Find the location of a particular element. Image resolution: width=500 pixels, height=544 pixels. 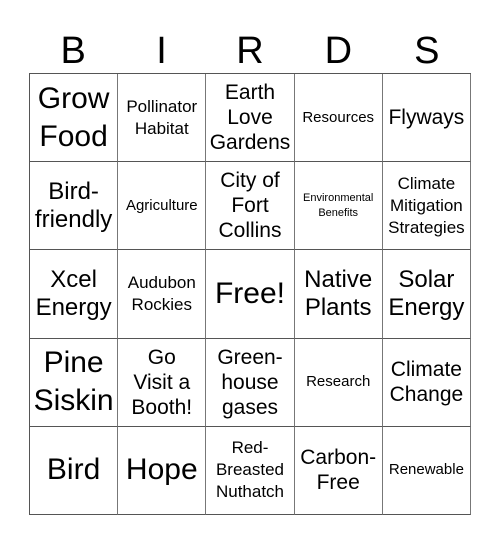

bingo-cell: Pollinator Habitat is located at coordinates (162, 118).